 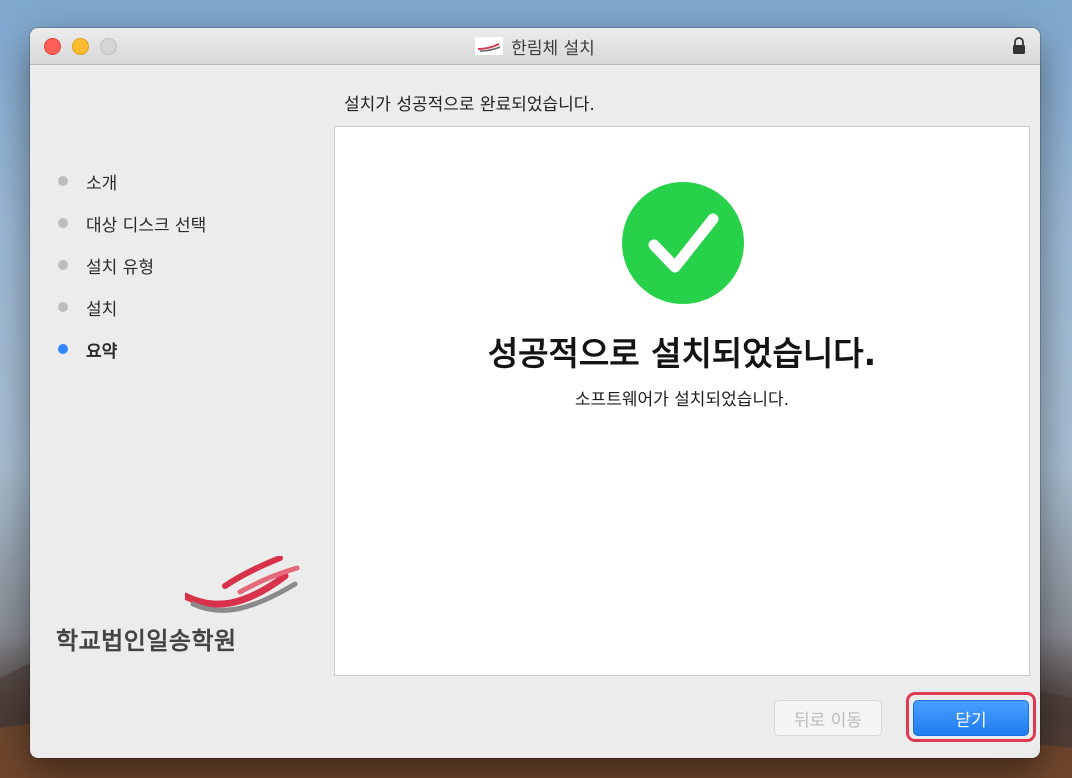 I want to click on step-installation-type: 설치 유형, so click(x=132, y=265).